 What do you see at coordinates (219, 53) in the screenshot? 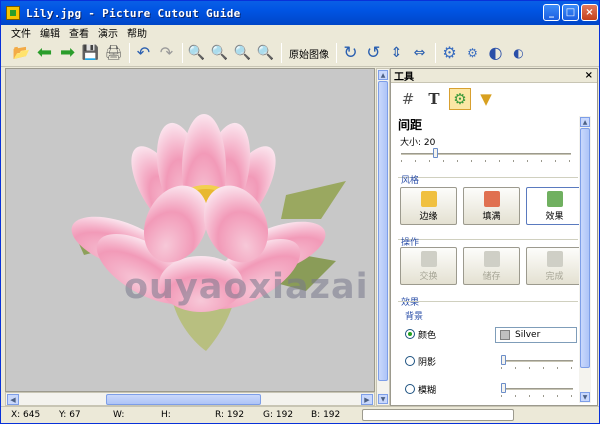
I see `zoom-out-icon: 🔍` at bounding box center [219, 53].